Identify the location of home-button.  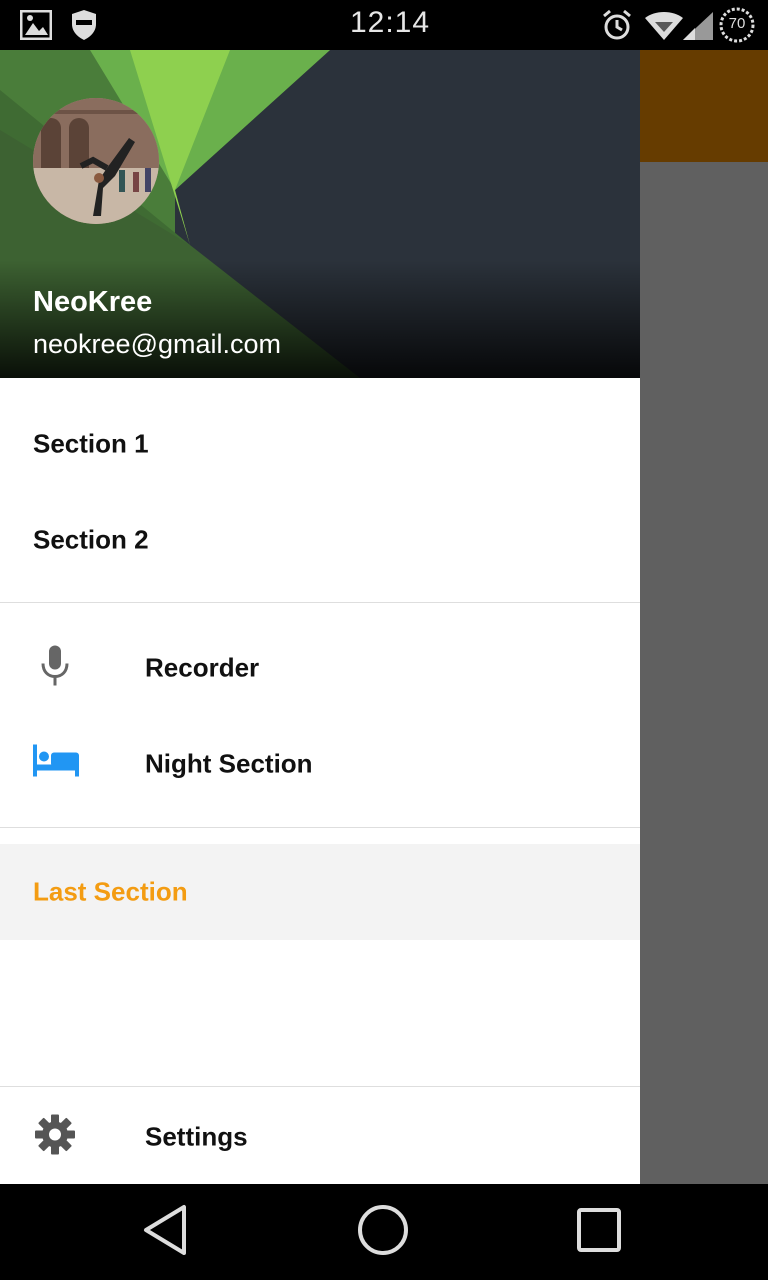
(383, 1232).